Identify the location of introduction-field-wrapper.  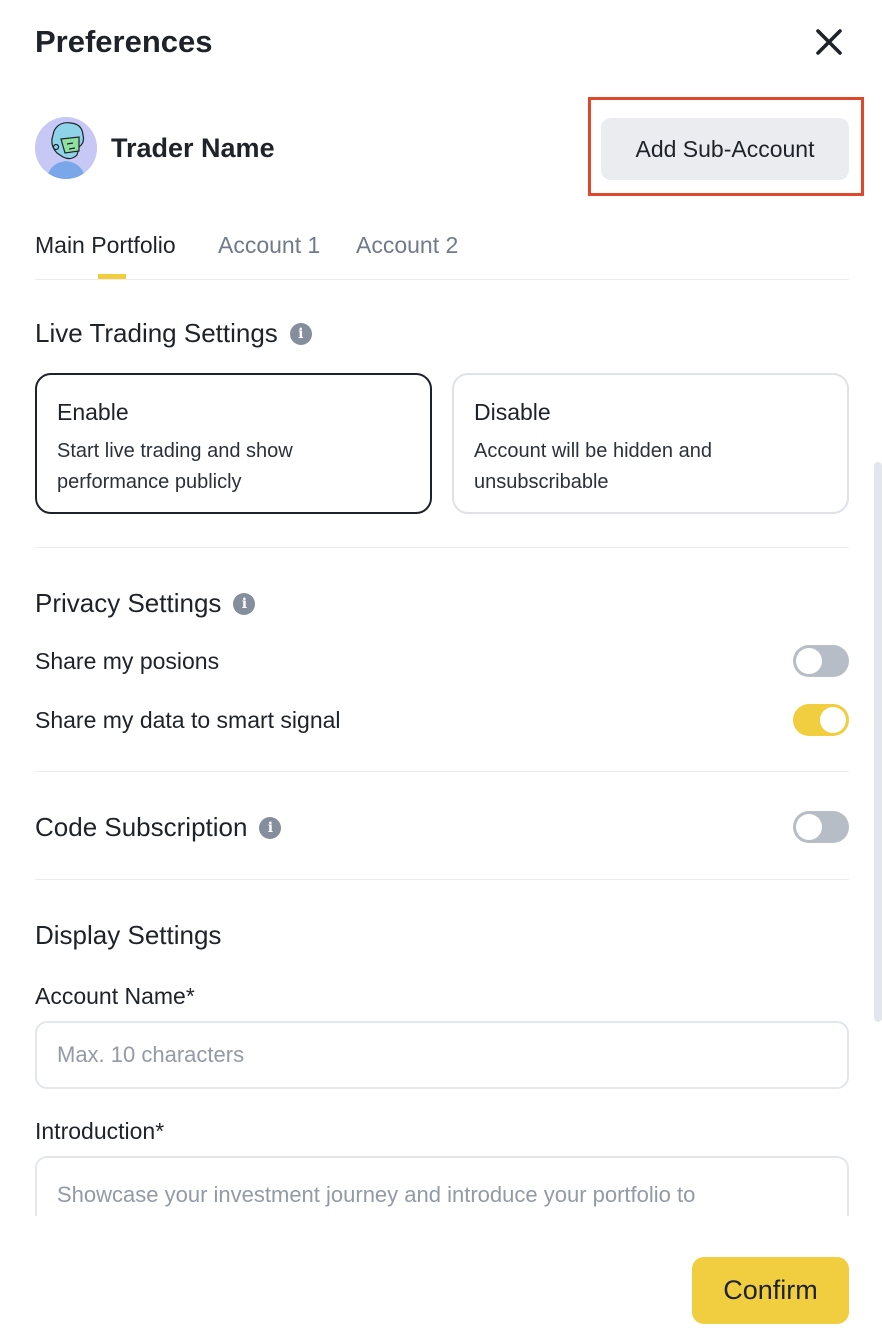
(442, 1186).